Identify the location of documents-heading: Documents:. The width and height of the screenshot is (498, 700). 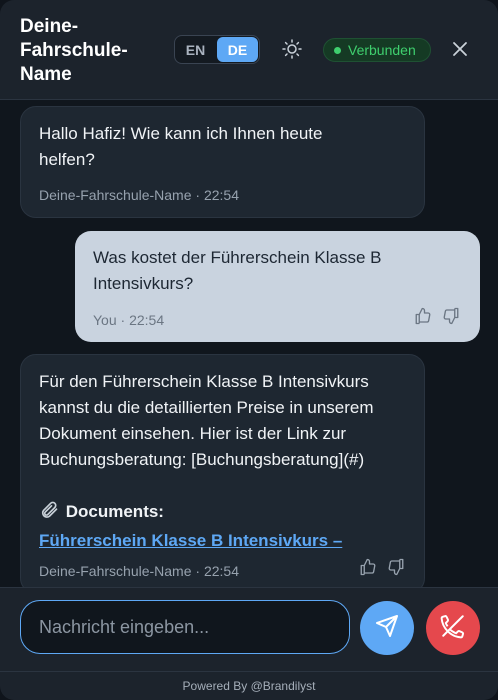
(222, 513).